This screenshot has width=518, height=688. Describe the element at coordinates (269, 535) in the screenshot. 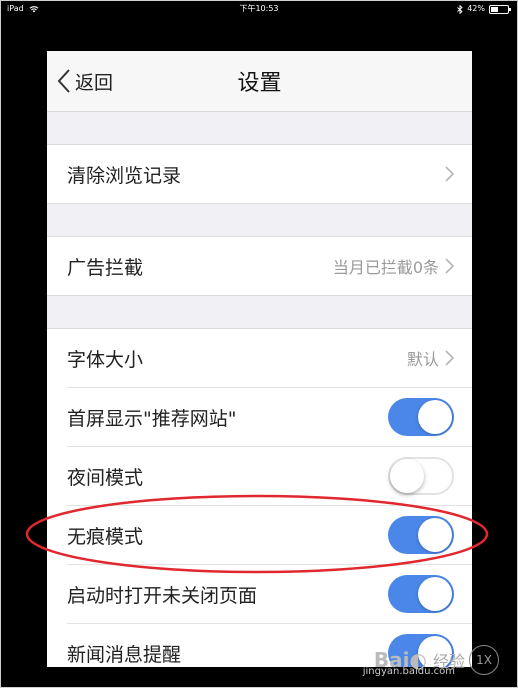

I see `row-incognito: 无痕模式` at that location.